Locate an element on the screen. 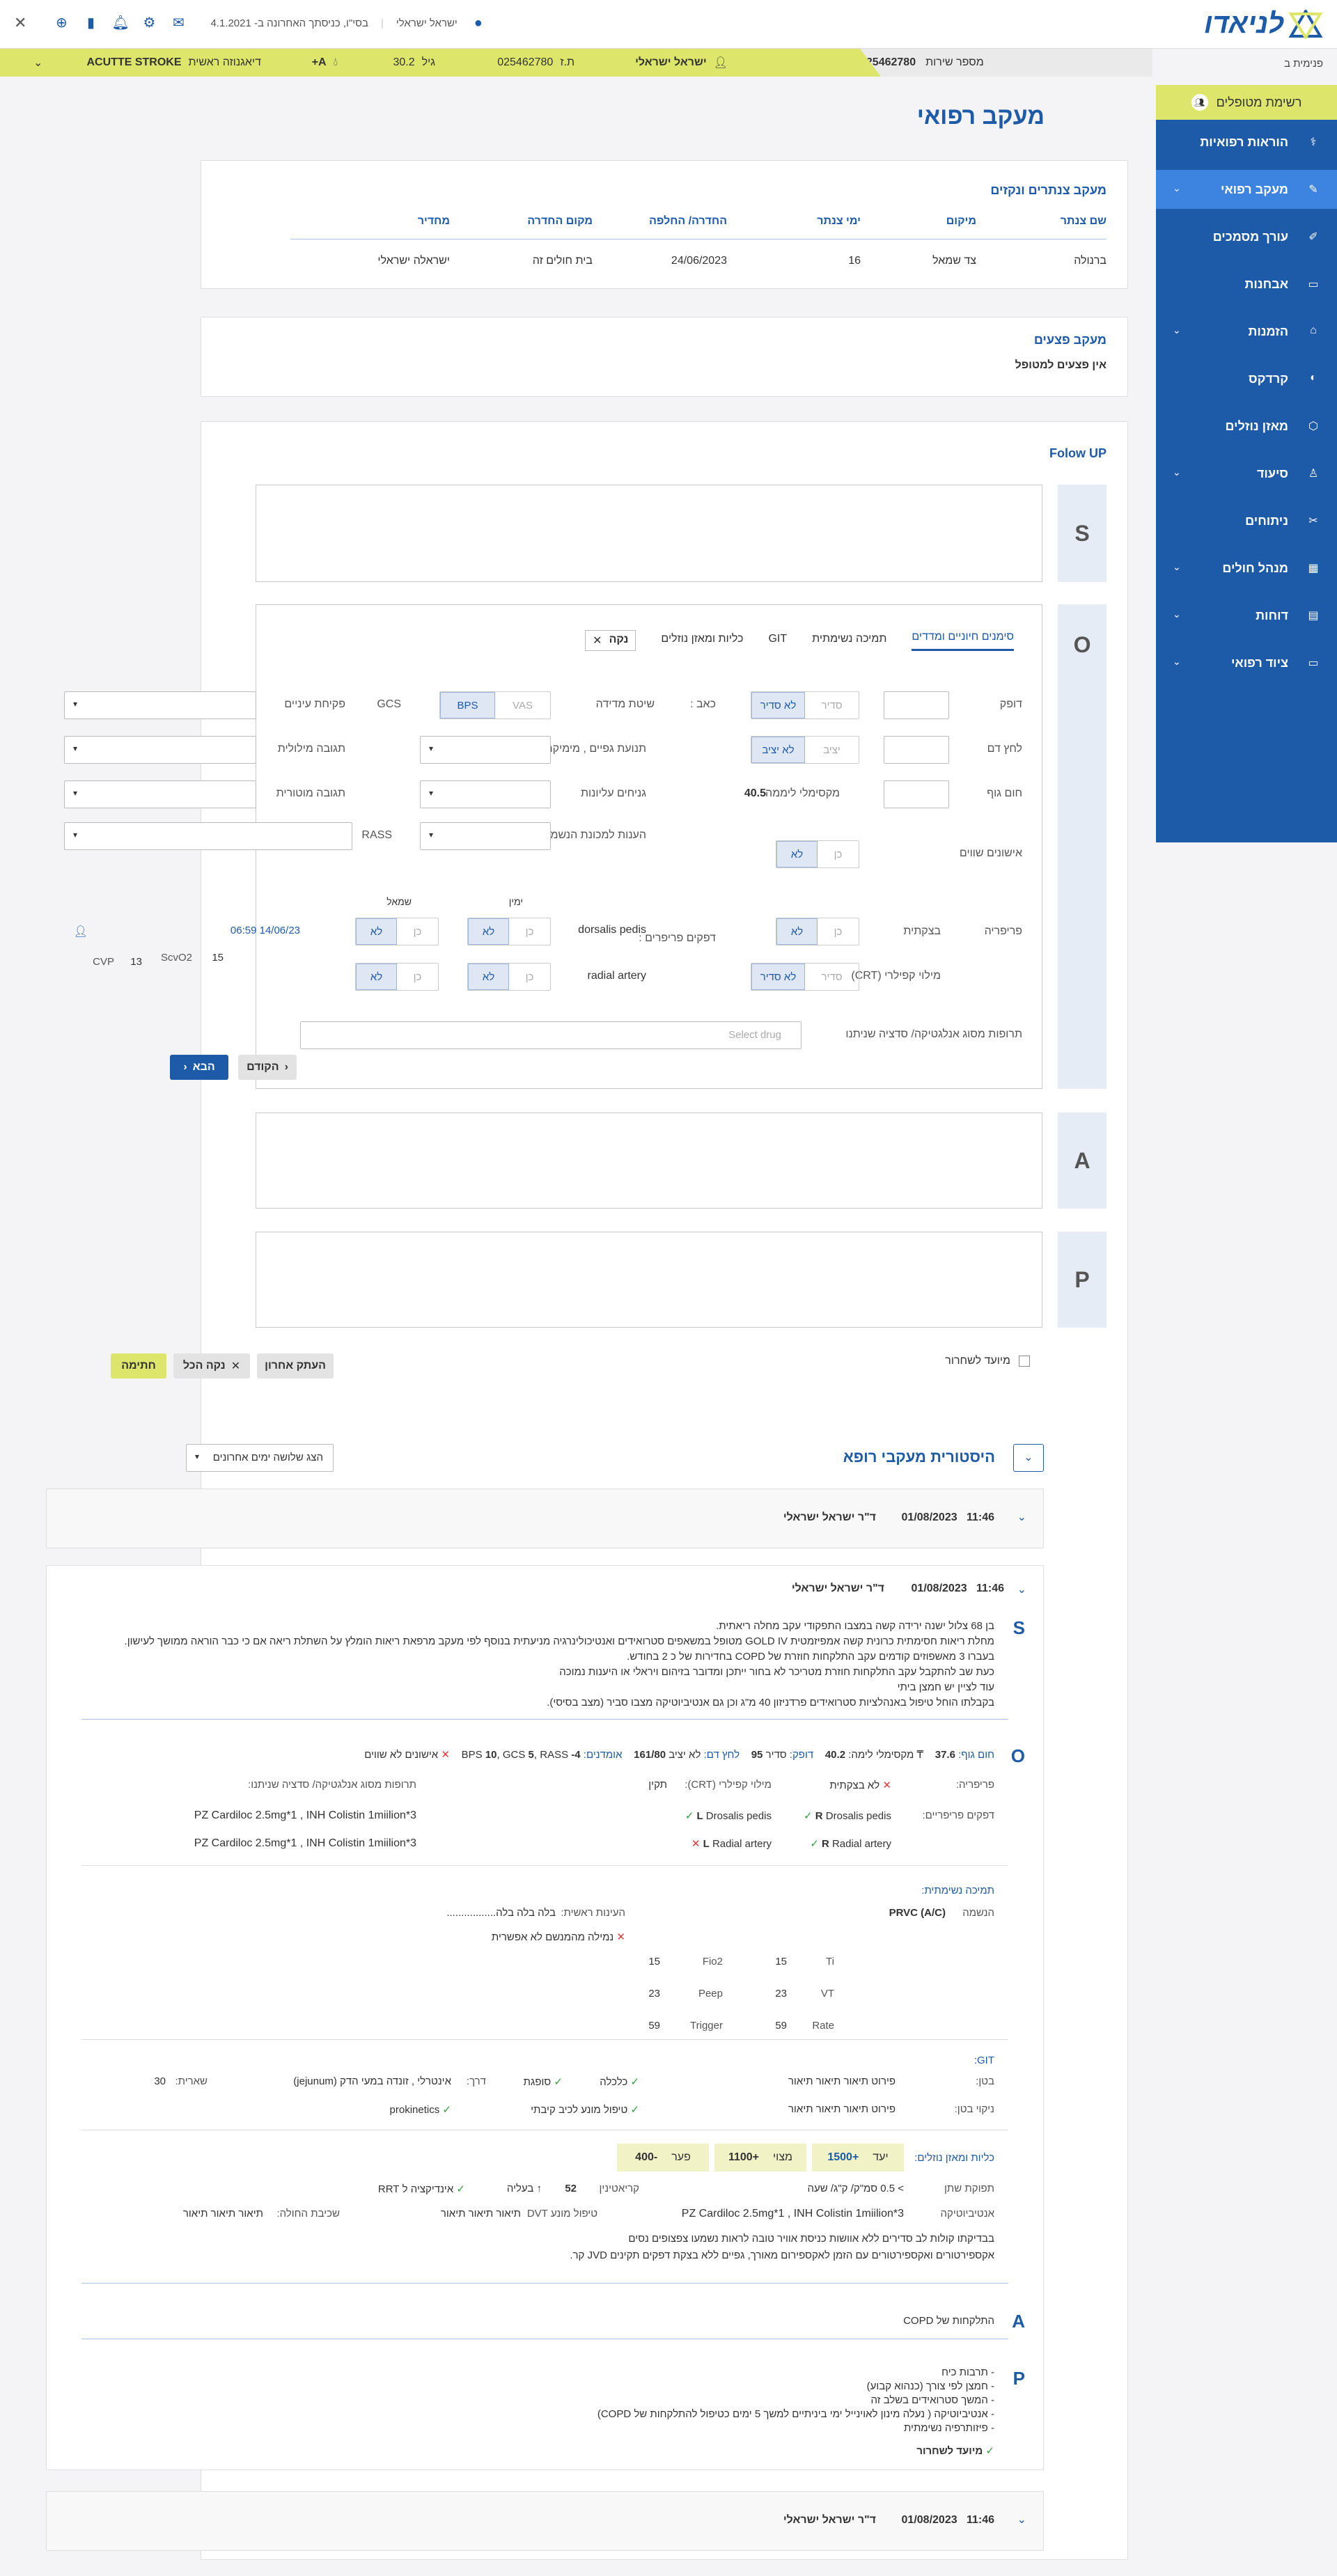 The height and width of the screenshot is (2576, 1337). catheter-header: ימי צנתר is located at coordinates (839, 221).